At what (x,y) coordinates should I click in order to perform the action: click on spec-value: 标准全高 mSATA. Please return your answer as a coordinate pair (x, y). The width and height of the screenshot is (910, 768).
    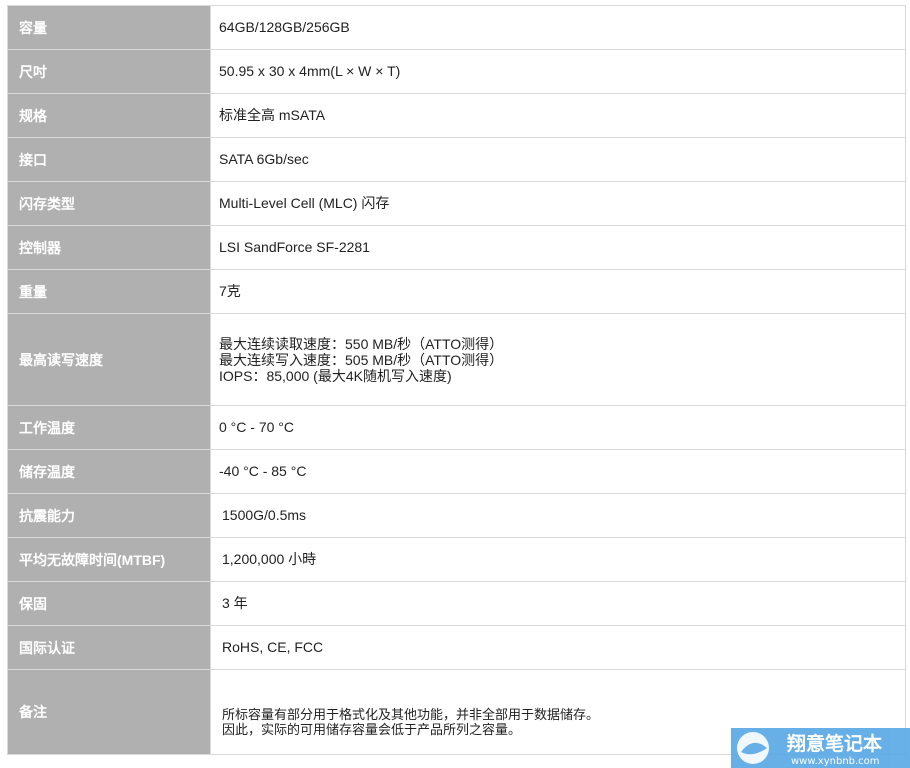
    Looking at the image, I should click on (558, 115).